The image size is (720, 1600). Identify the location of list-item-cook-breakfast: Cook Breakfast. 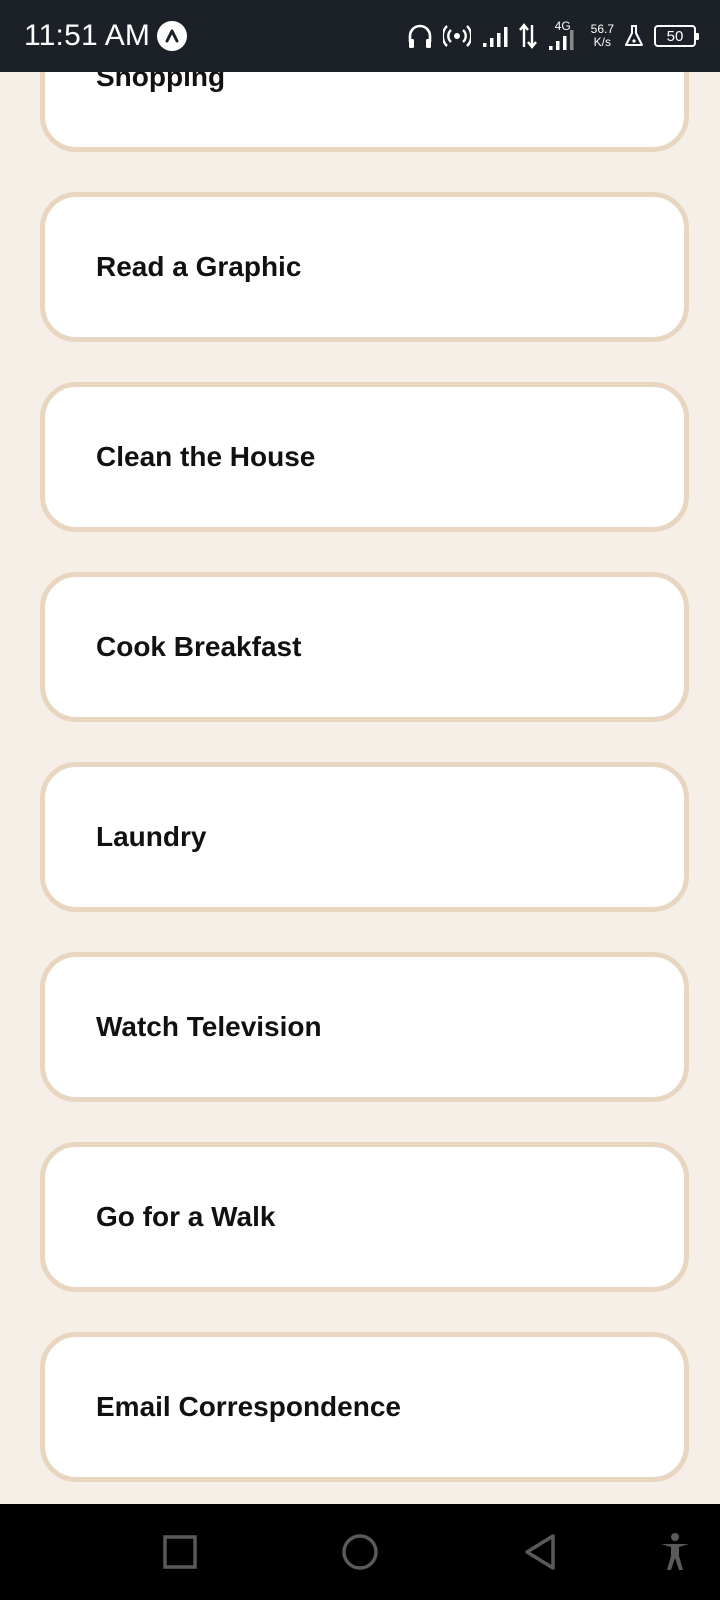
(364, 647).